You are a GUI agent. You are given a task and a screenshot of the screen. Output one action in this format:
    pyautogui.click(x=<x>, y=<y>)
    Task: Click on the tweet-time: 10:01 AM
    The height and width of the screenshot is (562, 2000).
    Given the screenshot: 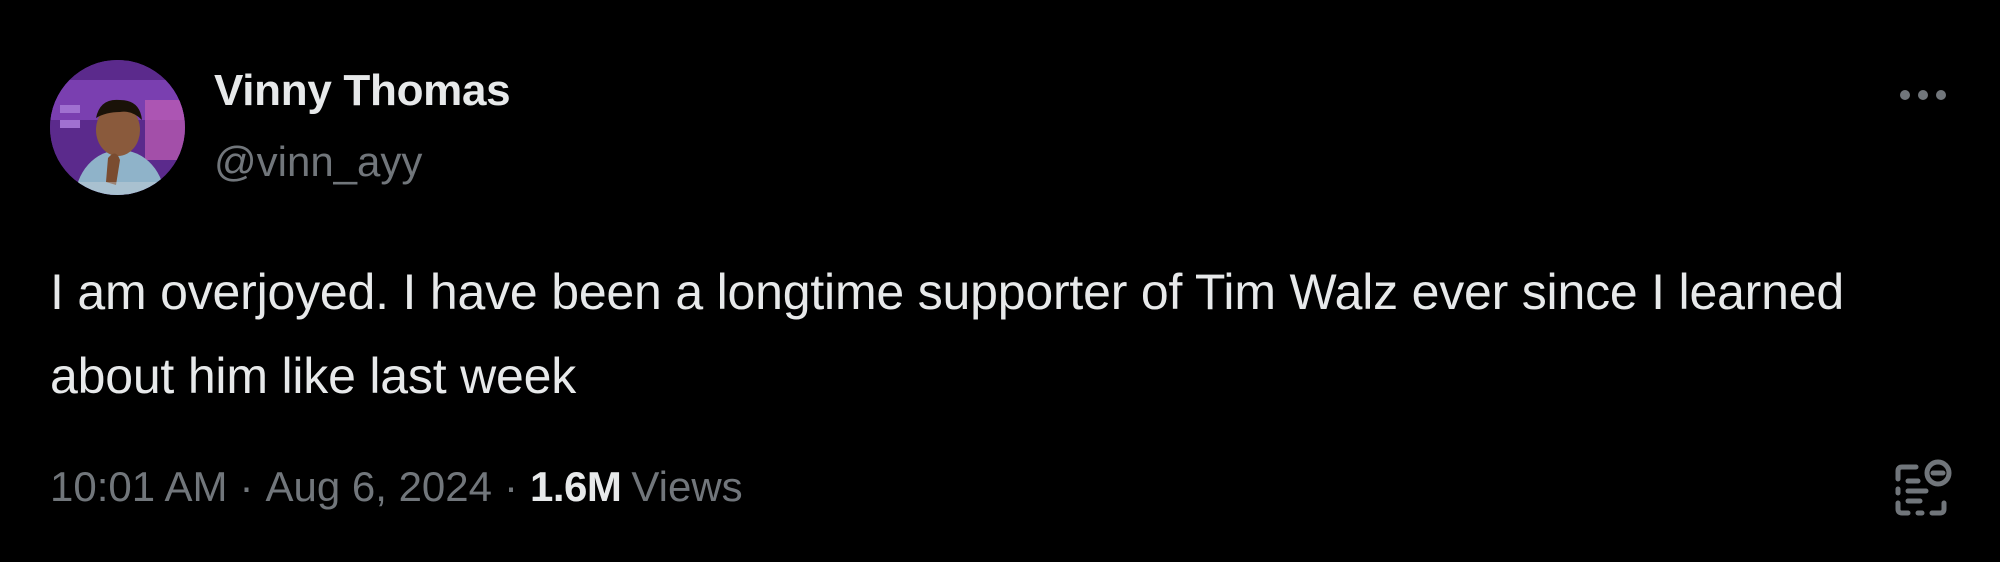 What is the action you would take?
    pyautogui.click(x=138, y=487)
    